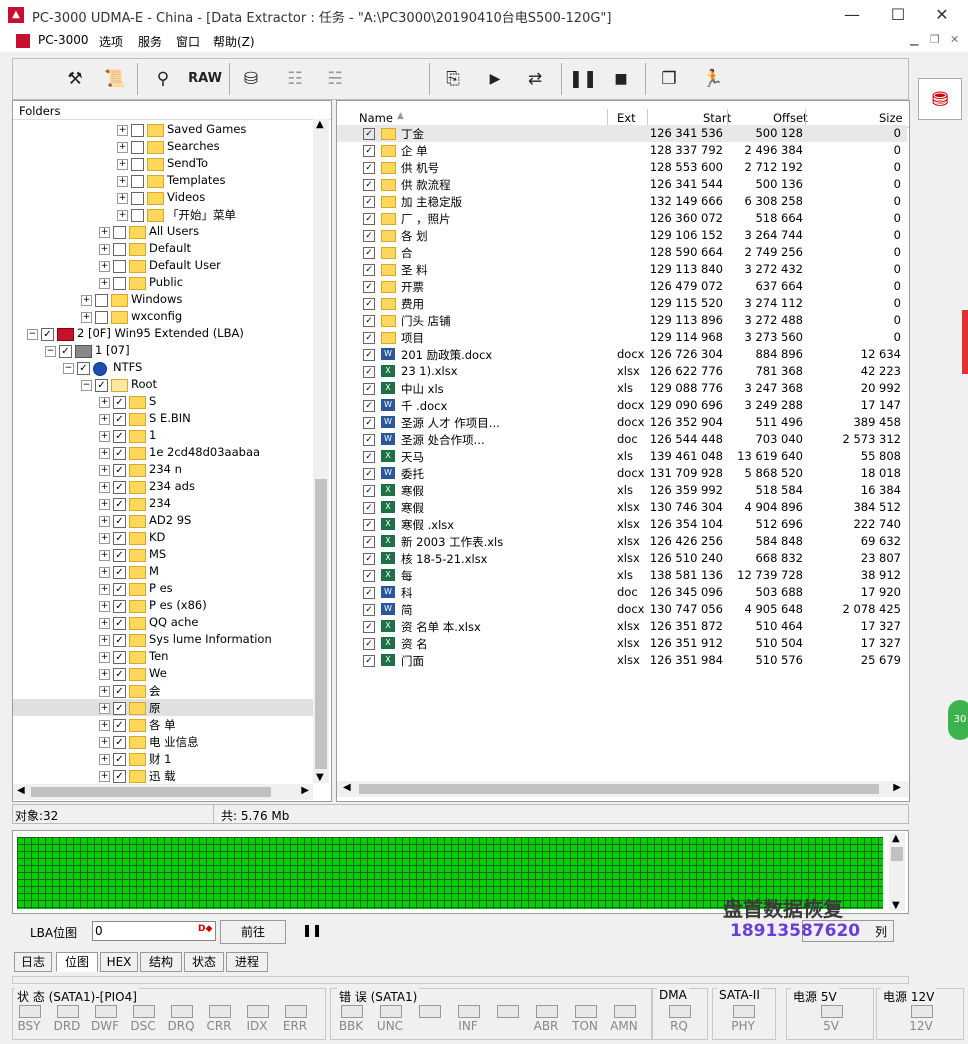 The width and height of the screenshot is (968, 1044). What do you see at coordinates (163, 282) in the screenshot?
I see `tree-row: + Public` at bounding box center [163, 282].